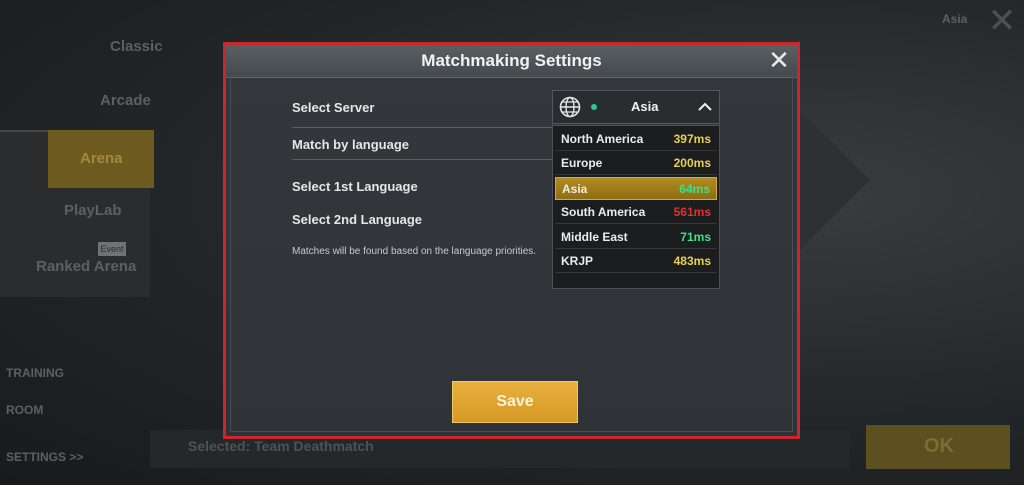 Image resolution: width=1024 pixels, height=485 pixels. I want to click on server-option-name: Asia, so click(575, 189).